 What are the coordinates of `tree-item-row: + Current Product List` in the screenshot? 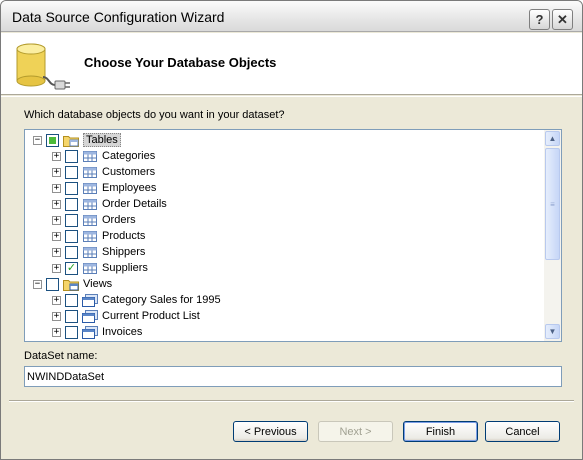 It's located at (126, 316).